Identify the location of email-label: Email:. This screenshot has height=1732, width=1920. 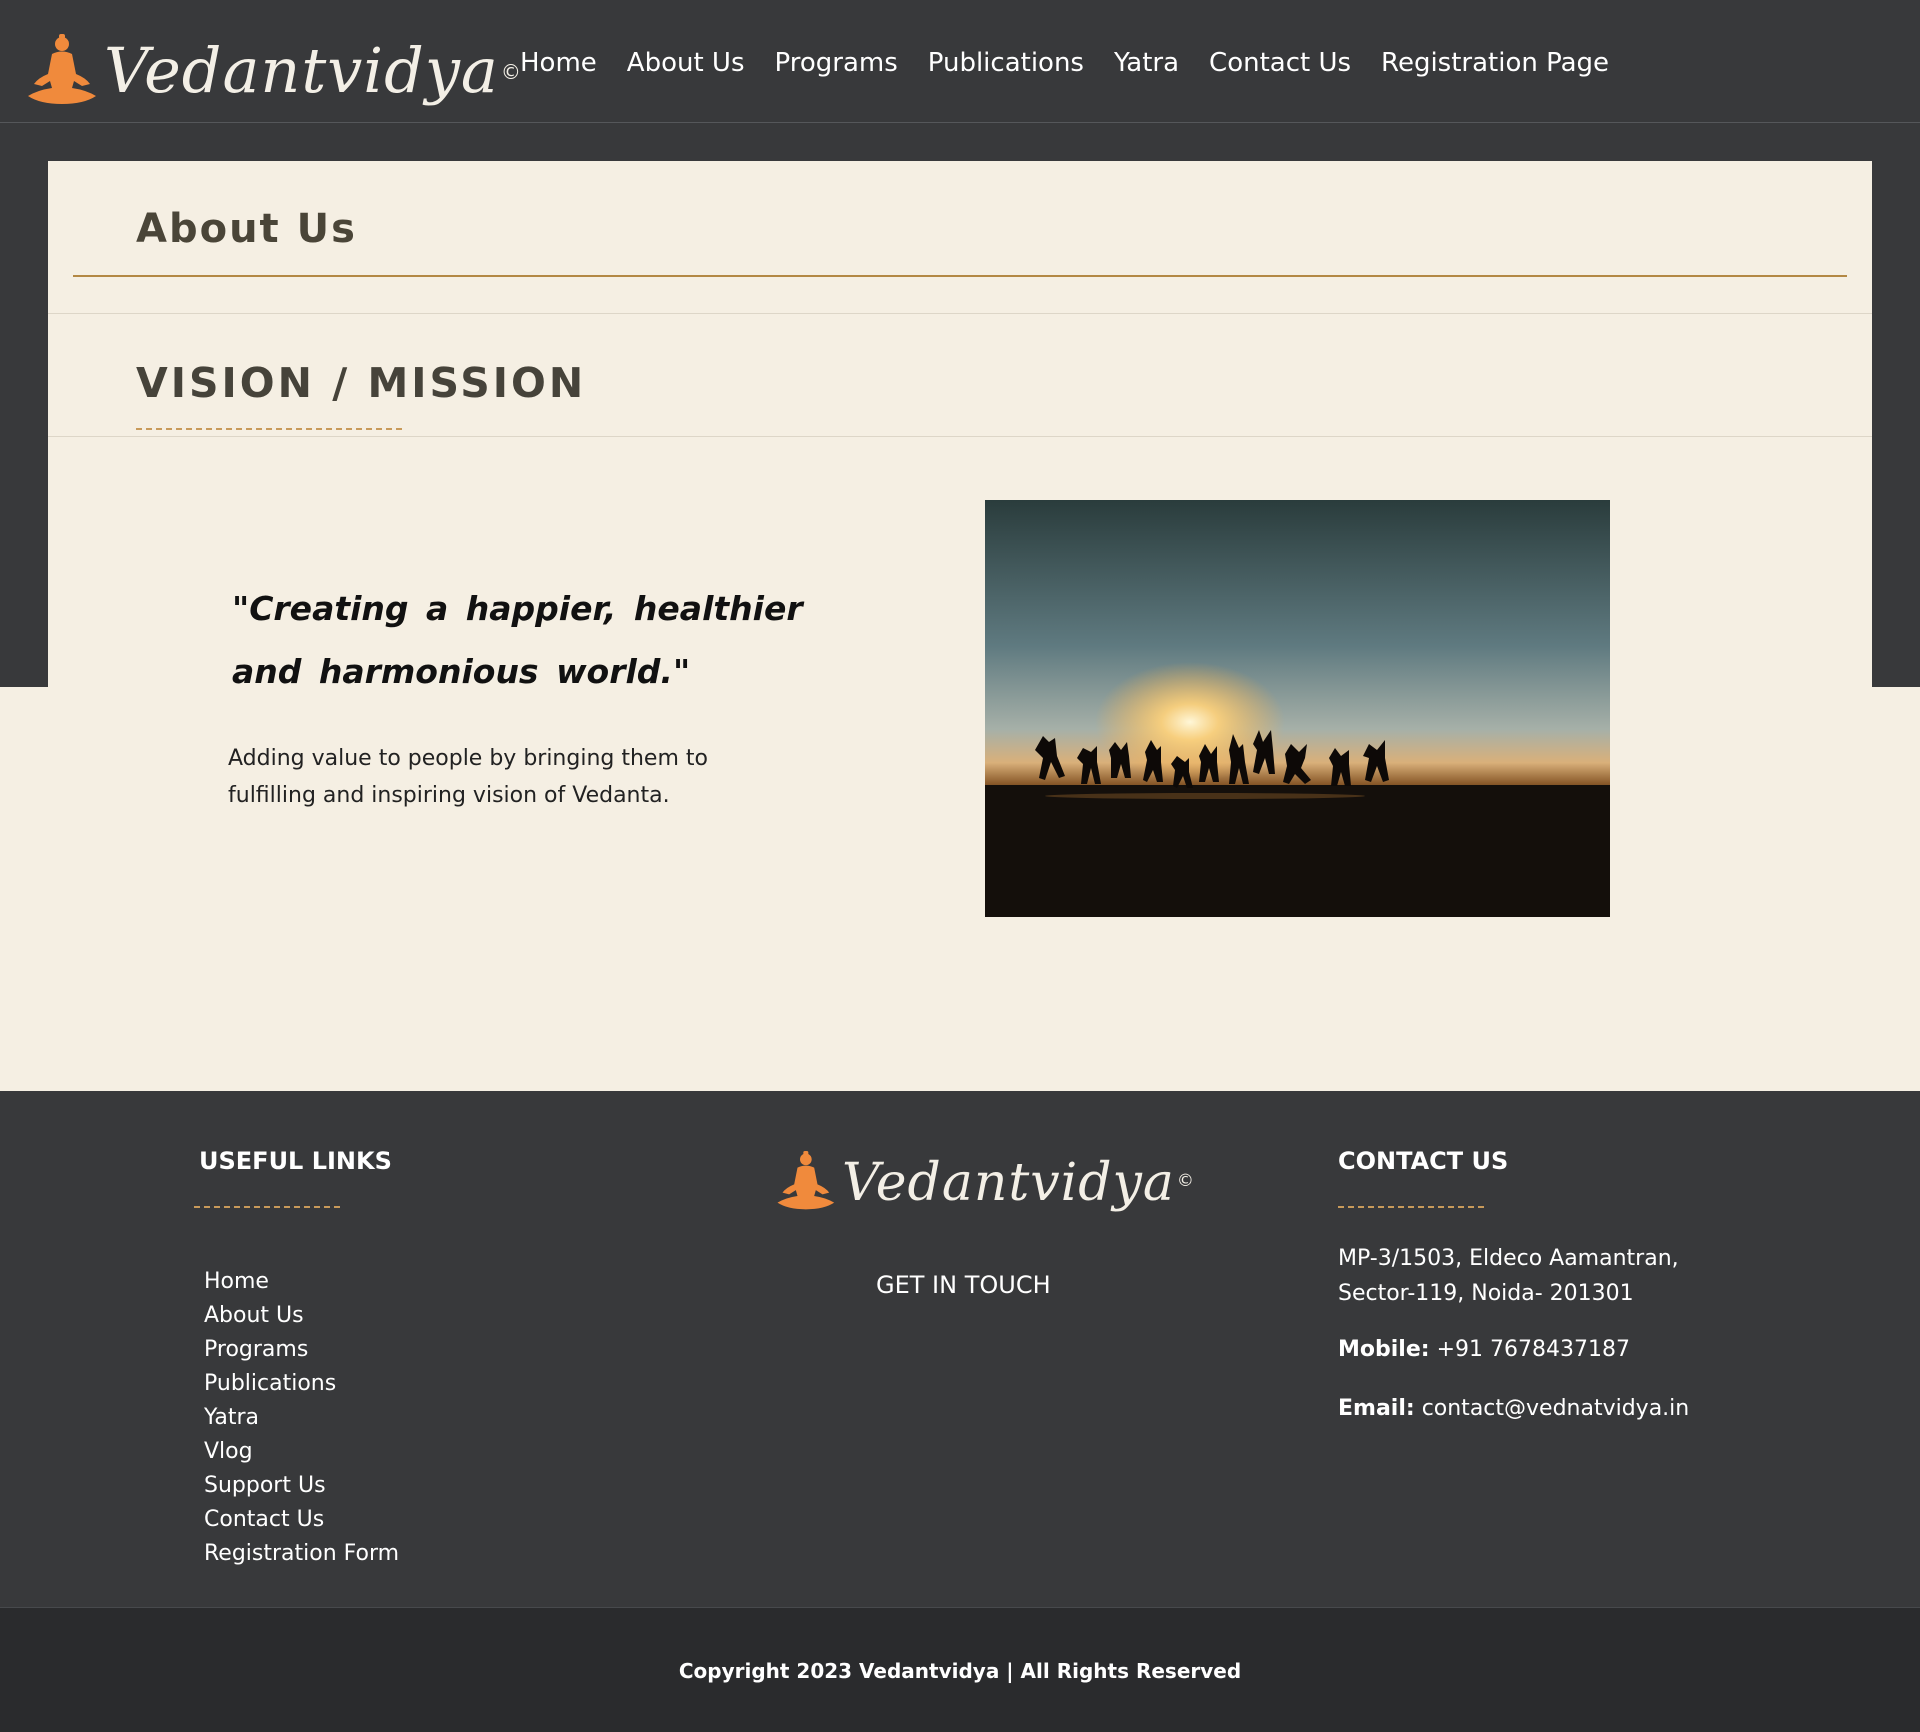
(1376, 1408).